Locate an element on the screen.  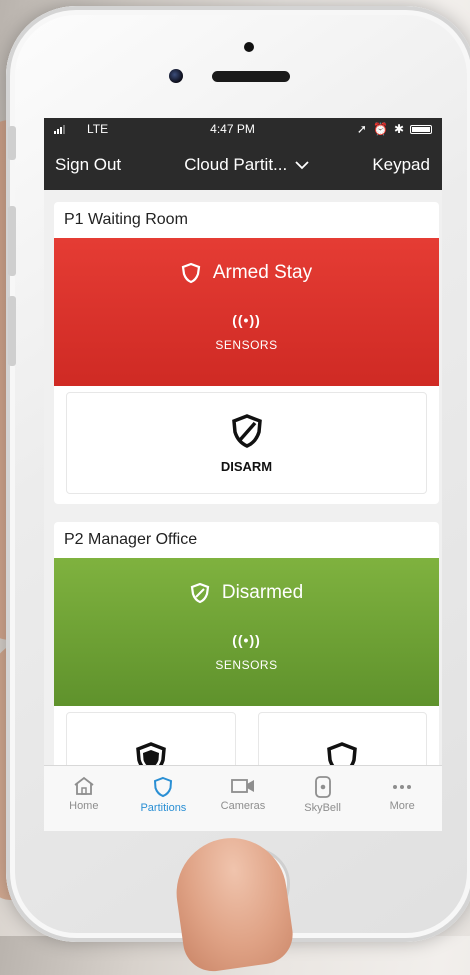
tab-skybell: SkyBell is located at coordinates (323, 790).